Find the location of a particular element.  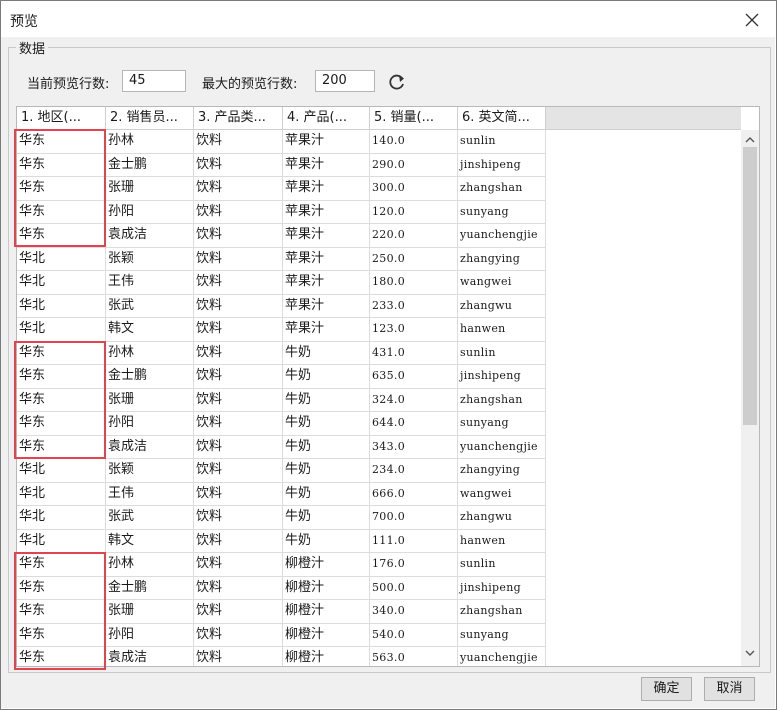

table-row: 华北 王伟 饮料 牛奶 666.0 wangwei is located at coordinates (281, 494).